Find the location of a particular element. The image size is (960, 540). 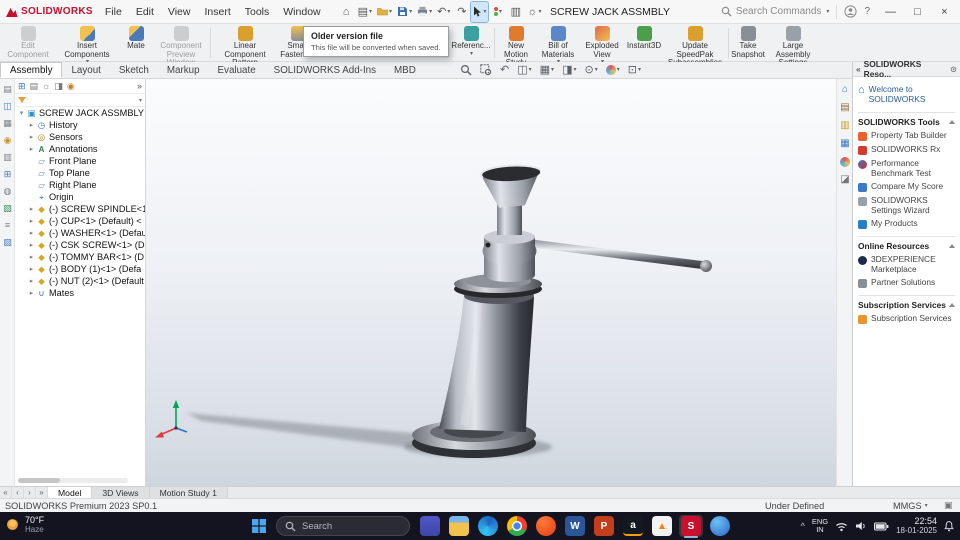

rebuild-icon: ▾ is located at coordinates (497, 12).